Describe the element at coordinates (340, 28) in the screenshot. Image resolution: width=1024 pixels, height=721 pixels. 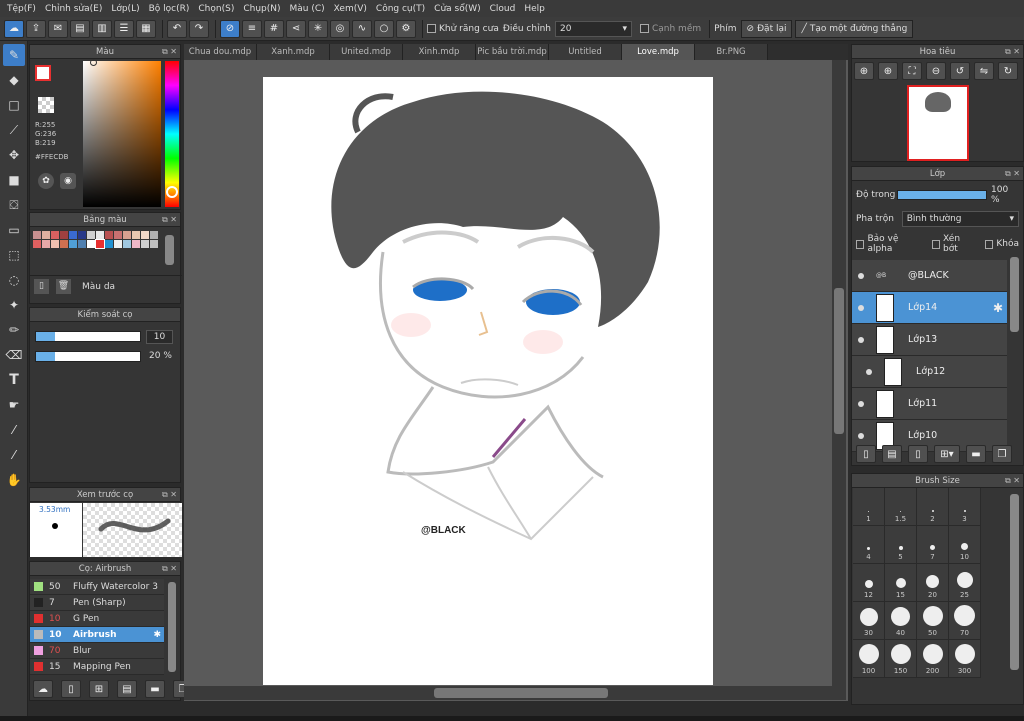
I see `concentric-icon: ◎` at that location.